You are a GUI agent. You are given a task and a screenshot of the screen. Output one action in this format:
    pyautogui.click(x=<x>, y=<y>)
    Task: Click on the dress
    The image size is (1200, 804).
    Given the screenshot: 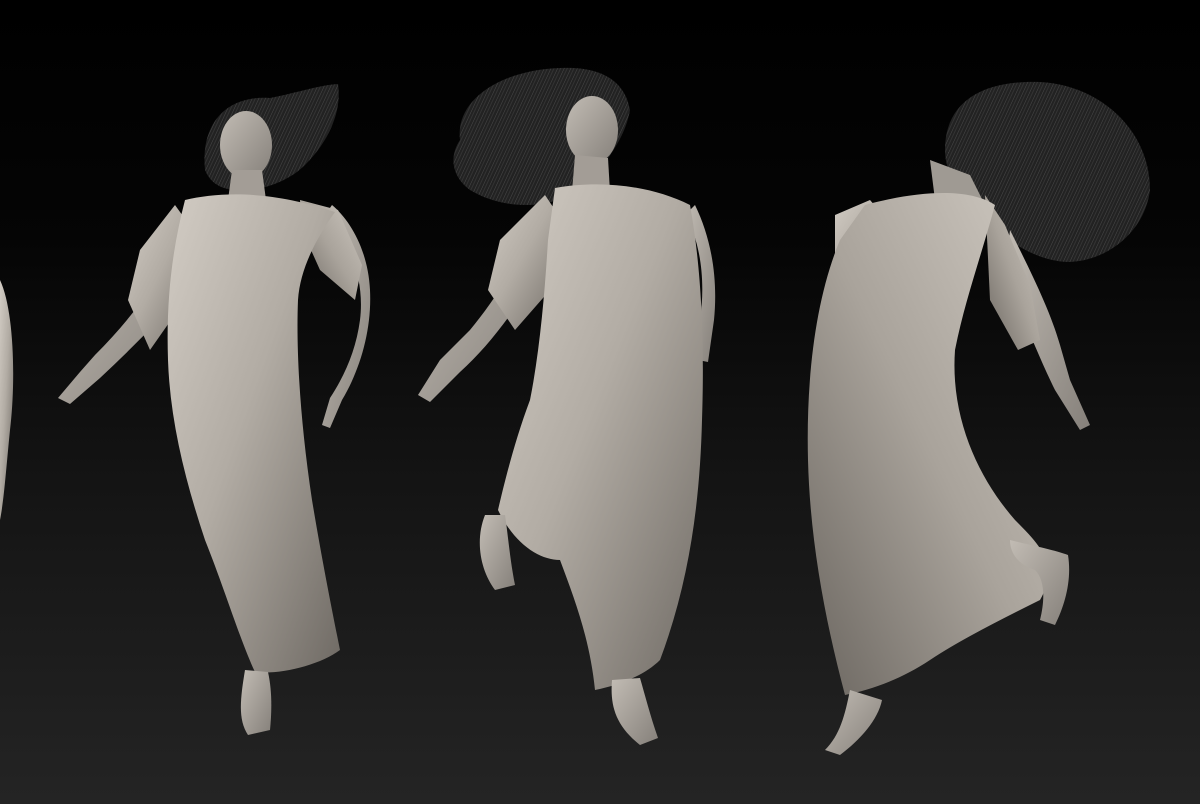 What is the action you would take?
    pyautogui.click(x=253, y=433)
    